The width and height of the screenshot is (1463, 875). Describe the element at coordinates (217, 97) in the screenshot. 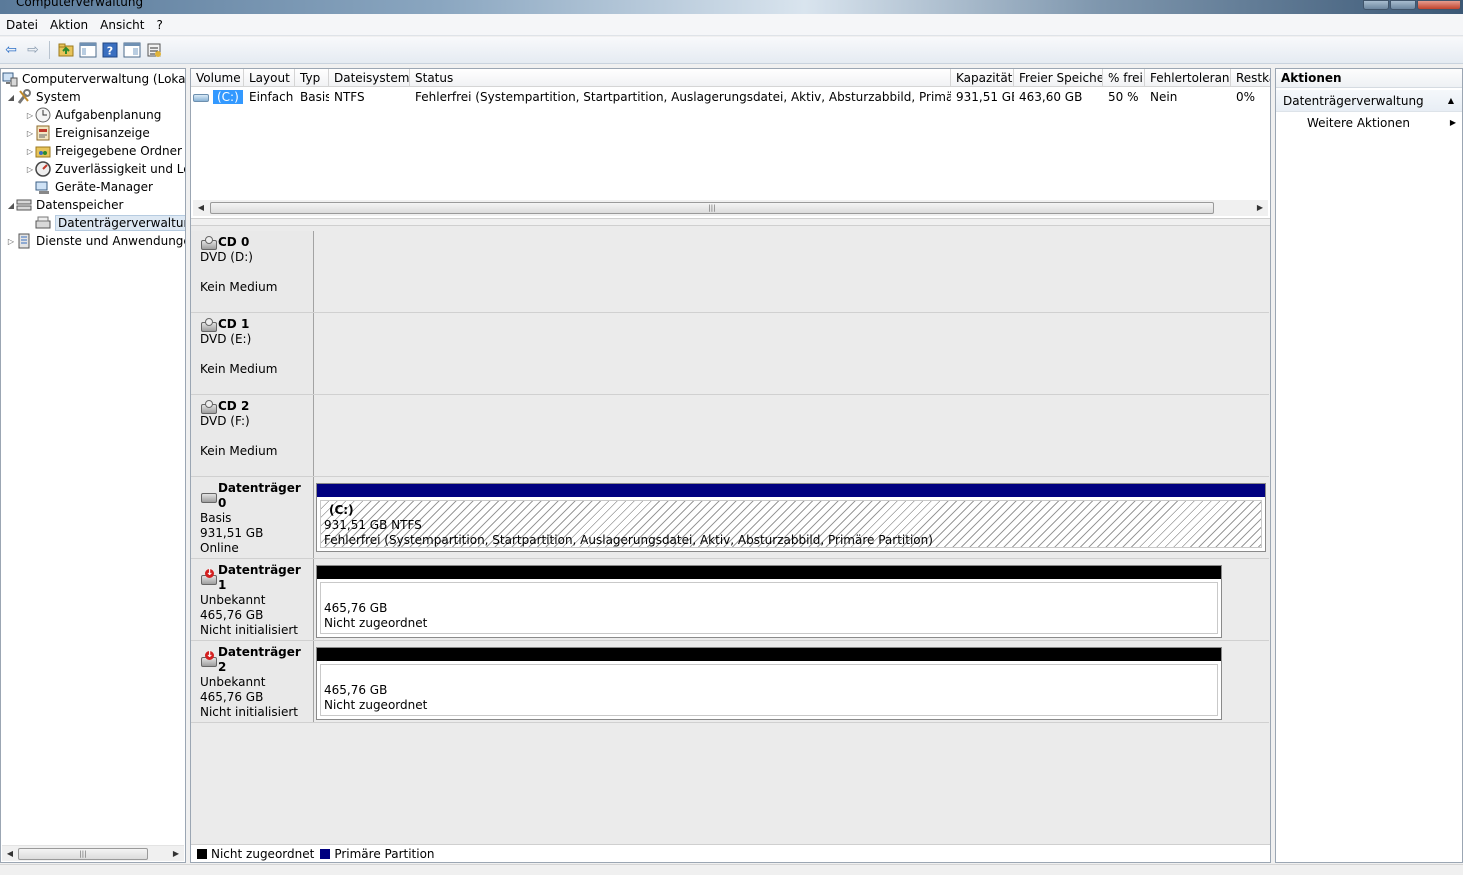

I see `cell-volume: (C:)` at that location.